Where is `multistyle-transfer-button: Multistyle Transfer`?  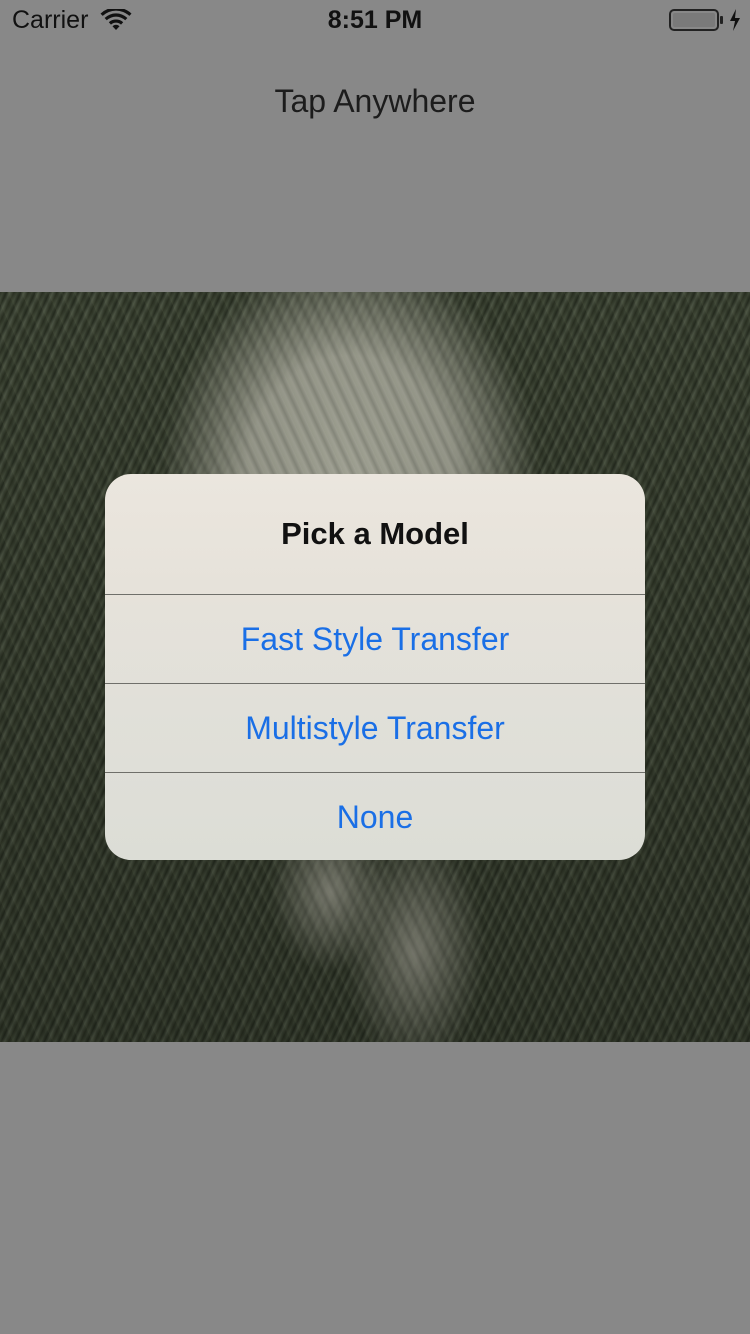 multistyle-transfer-button: Multistyle Transfer is located at coordinates (375, 727).